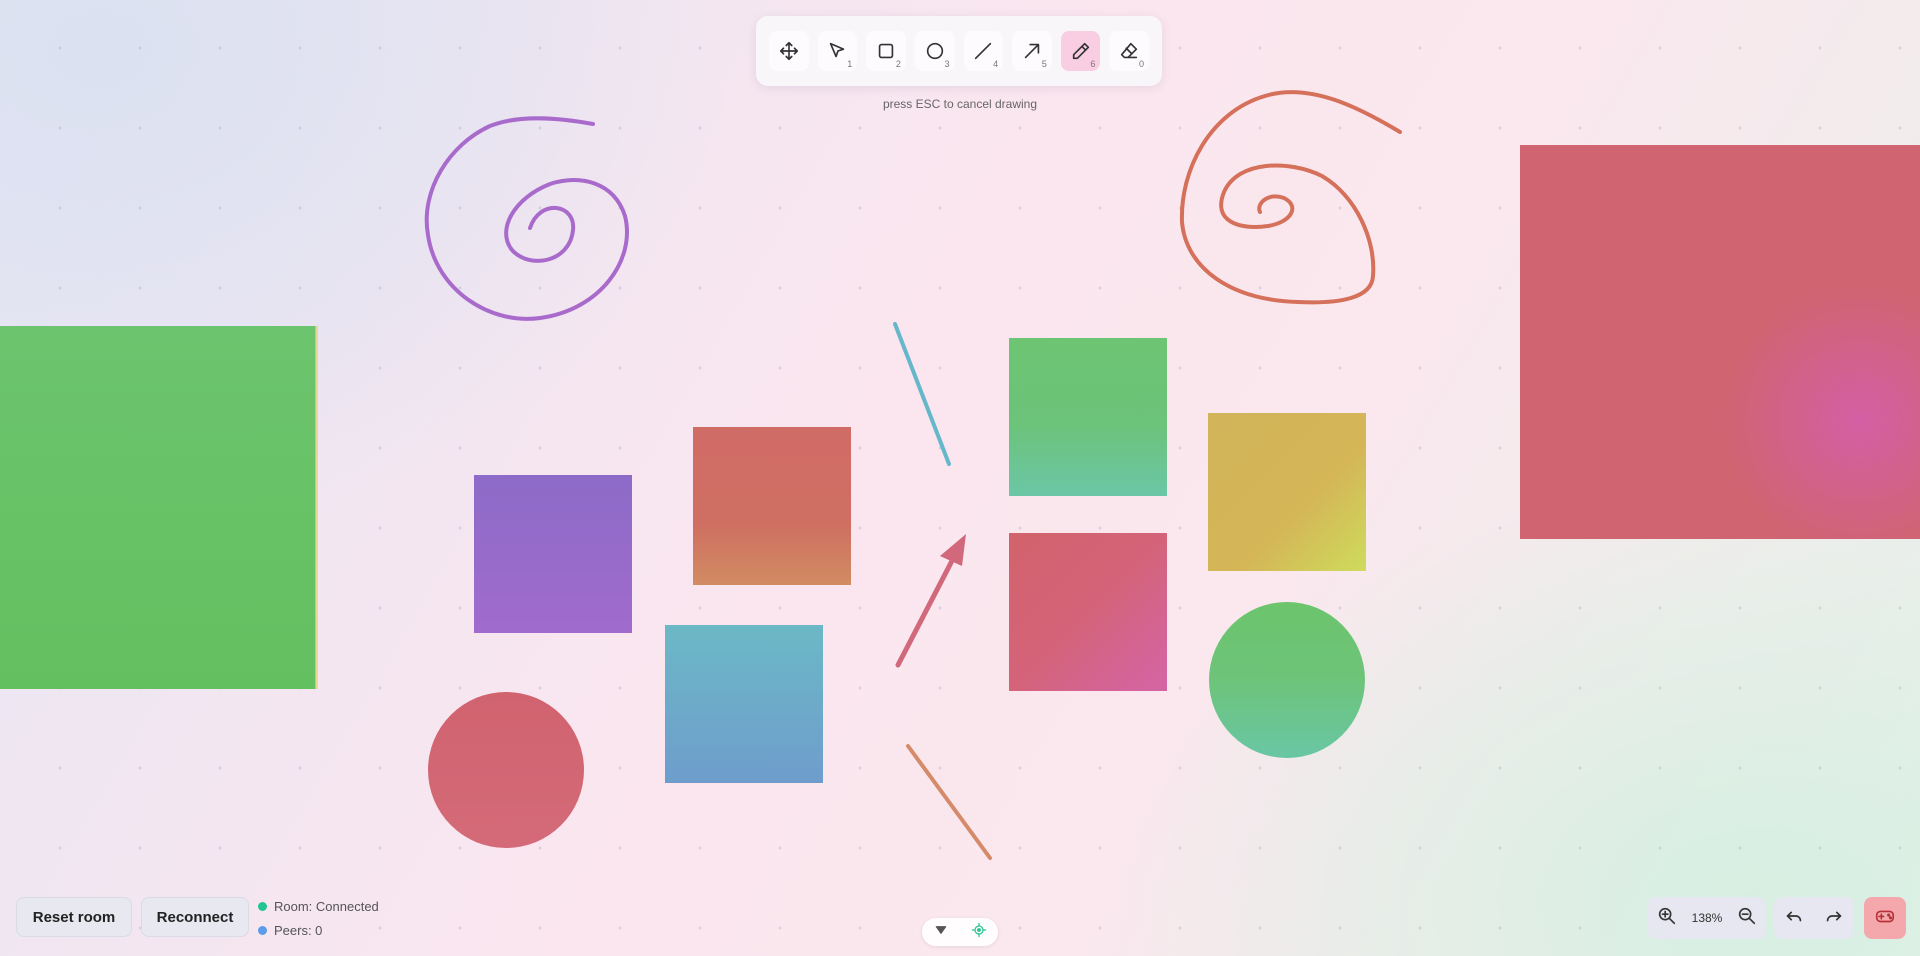  I want to click on zoom-out-icon, so click(1747, 918).